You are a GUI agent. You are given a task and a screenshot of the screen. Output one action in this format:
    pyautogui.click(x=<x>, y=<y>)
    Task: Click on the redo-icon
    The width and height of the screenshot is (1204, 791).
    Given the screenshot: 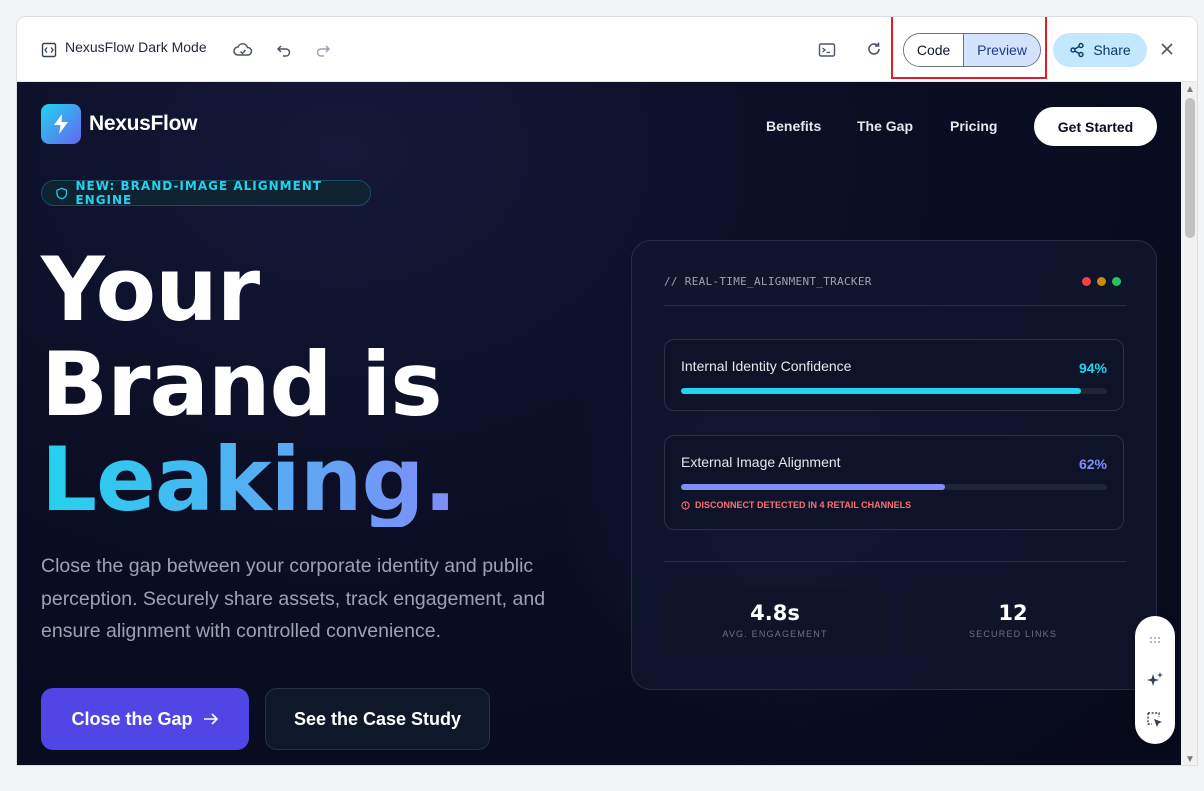 What is the action you would take?
    pyautogui.click(x=323, y=50)
    